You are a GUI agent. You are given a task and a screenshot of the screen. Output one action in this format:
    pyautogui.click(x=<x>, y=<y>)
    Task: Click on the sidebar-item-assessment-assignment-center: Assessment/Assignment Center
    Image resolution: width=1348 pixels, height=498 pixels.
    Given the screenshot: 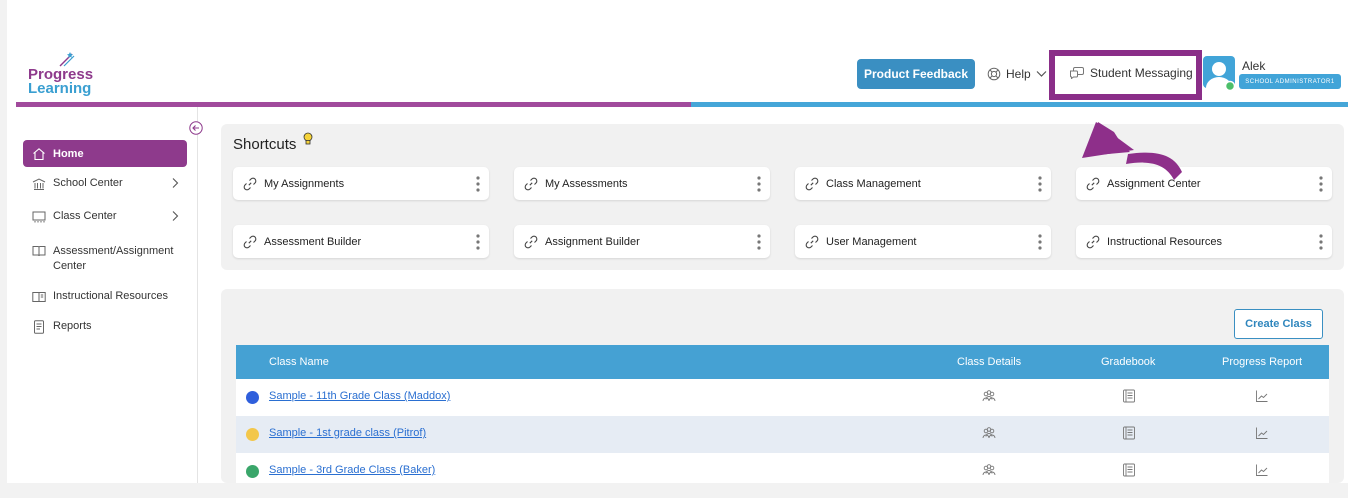 What is the action you would take?
    pyautogui.click(x=105, y=259)
    